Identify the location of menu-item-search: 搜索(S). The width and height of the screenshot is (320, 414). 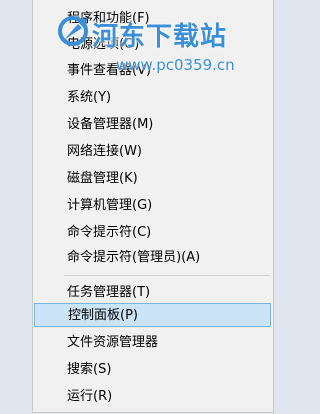
(153, 369).